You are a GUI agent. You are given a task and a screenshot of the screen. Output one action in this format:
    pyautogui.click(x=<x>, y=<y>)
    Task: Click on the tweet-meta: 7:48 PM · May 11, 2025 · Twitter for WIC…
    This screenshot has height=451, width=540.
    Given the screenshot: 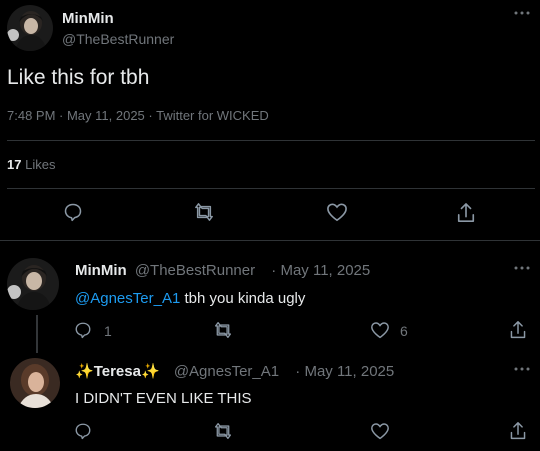 What is the action you would take?
    pyautogui.click(x=138, y=115)
    